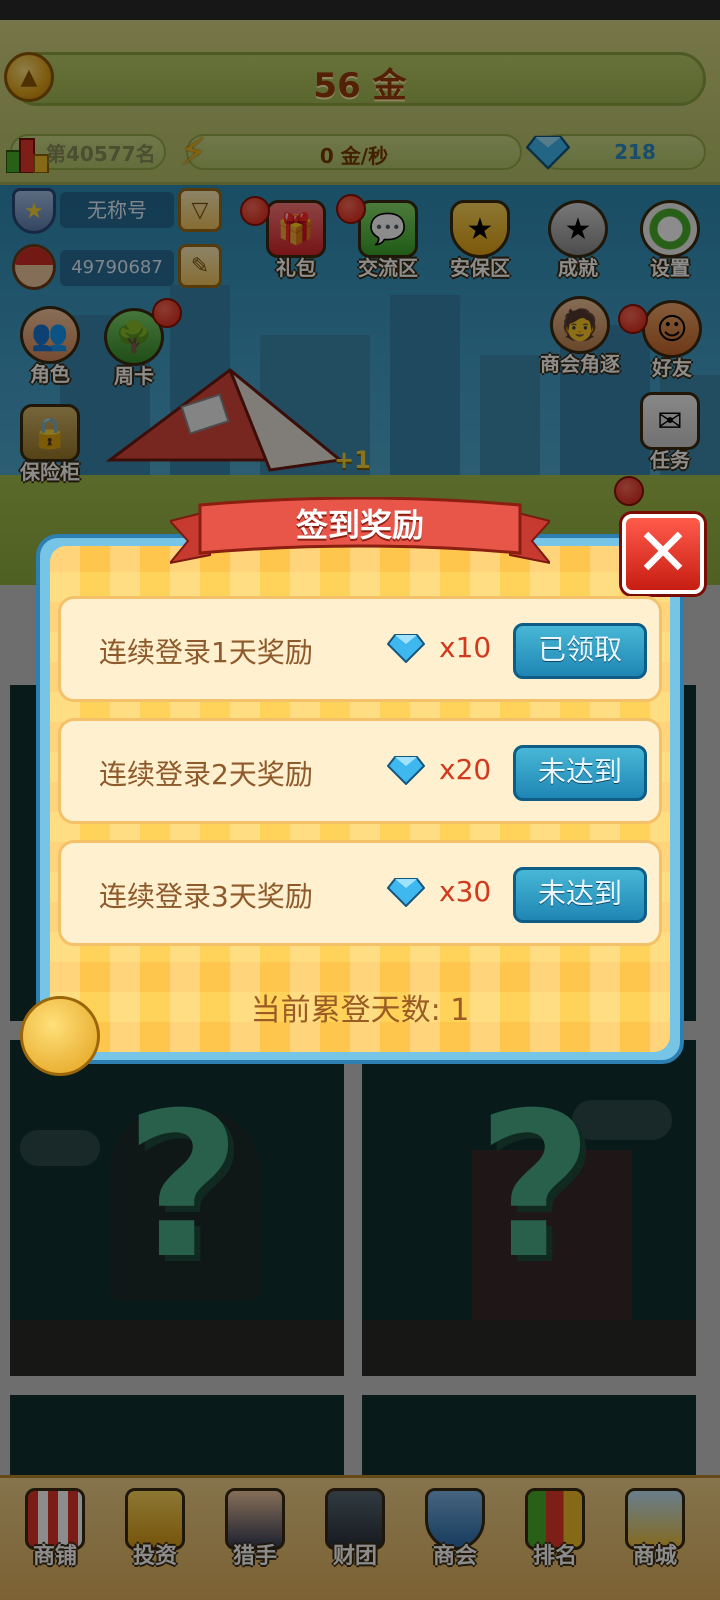  What do you see at coordinates (360, 1010) in the screenshot?
I see `login-days-text: 当前累登天数: 1` at bounding box center [360, 1010].